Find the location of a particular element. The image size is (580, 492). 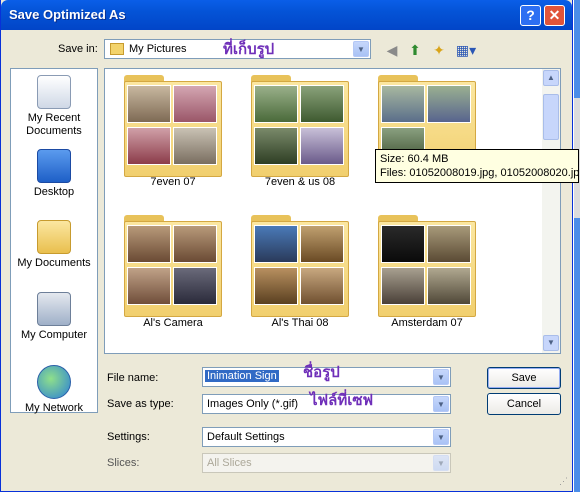

background-window-strip is located at coordinates (577, 246).